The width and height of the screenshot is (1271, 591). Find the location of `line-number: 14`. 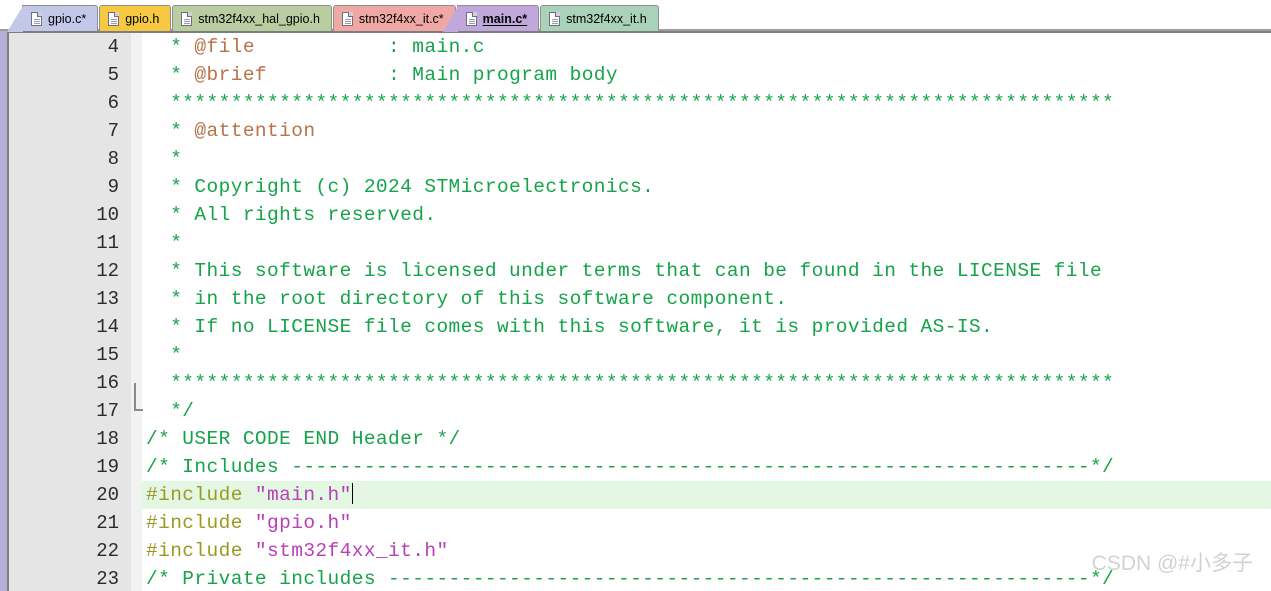

line-number: 14 is located at coordinates (107, 327).